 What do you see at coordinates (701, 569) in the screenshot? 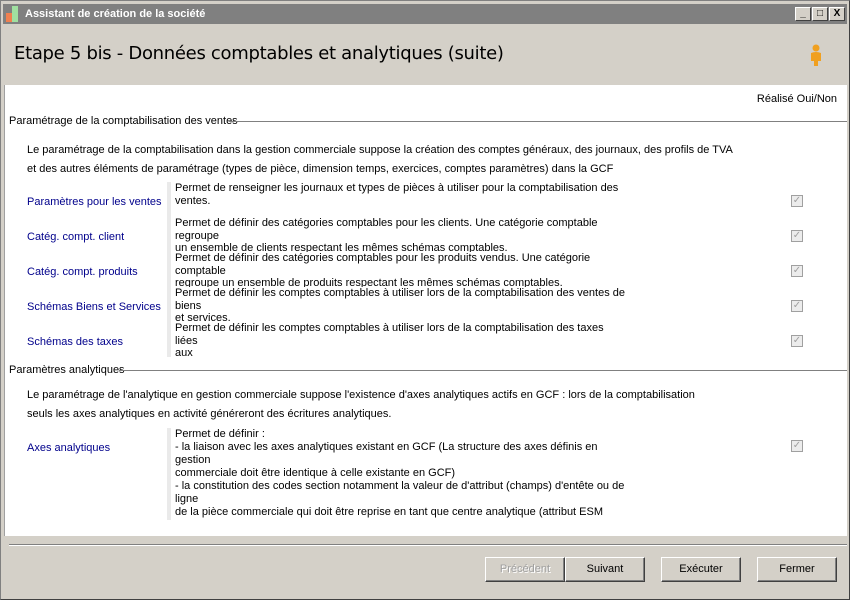
I see `execute-button: Exécuter` at bounding box center [701, 569].